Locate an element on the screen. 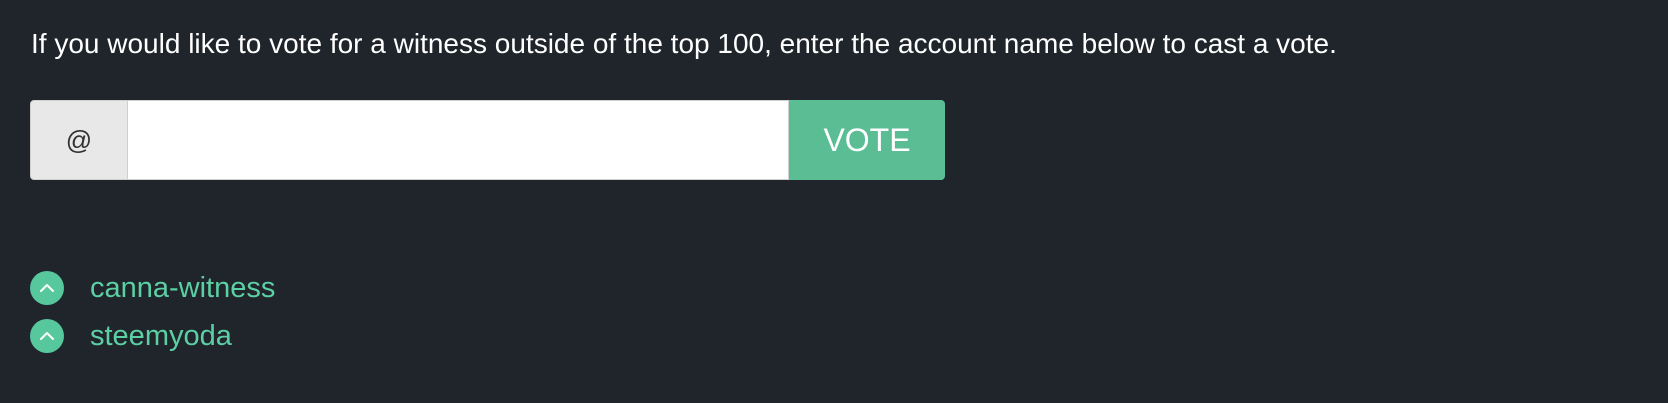  witness-link: canna-witness is located at coordinates (182, 288).